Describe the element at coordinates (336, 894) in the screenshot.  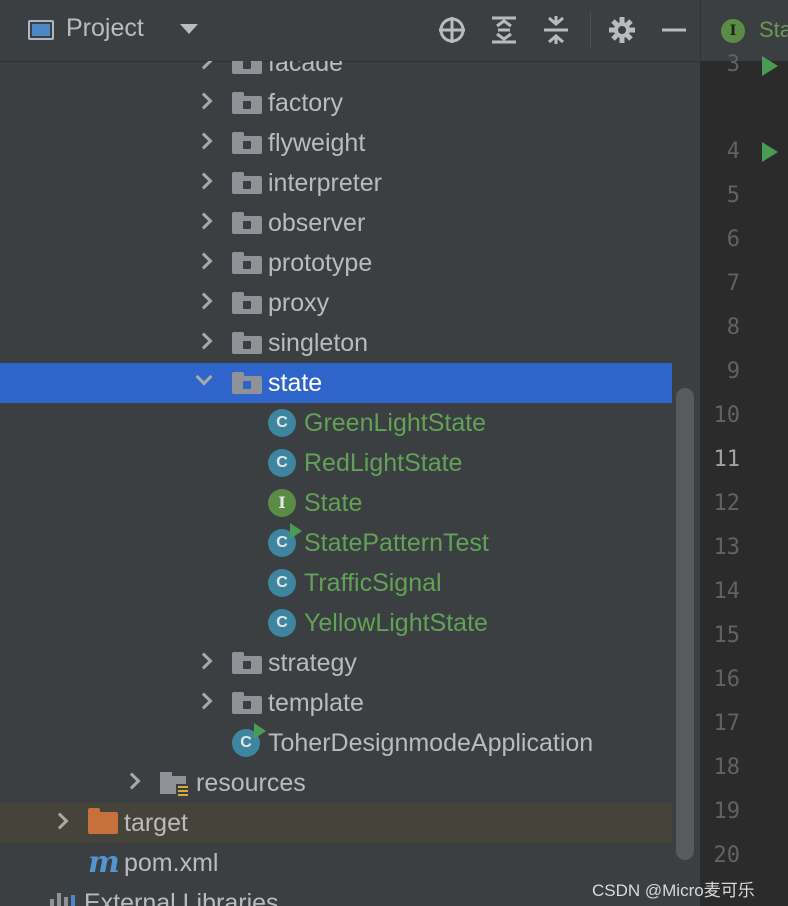
I see `tree-item-external-libraries: External Libraries` at that location.